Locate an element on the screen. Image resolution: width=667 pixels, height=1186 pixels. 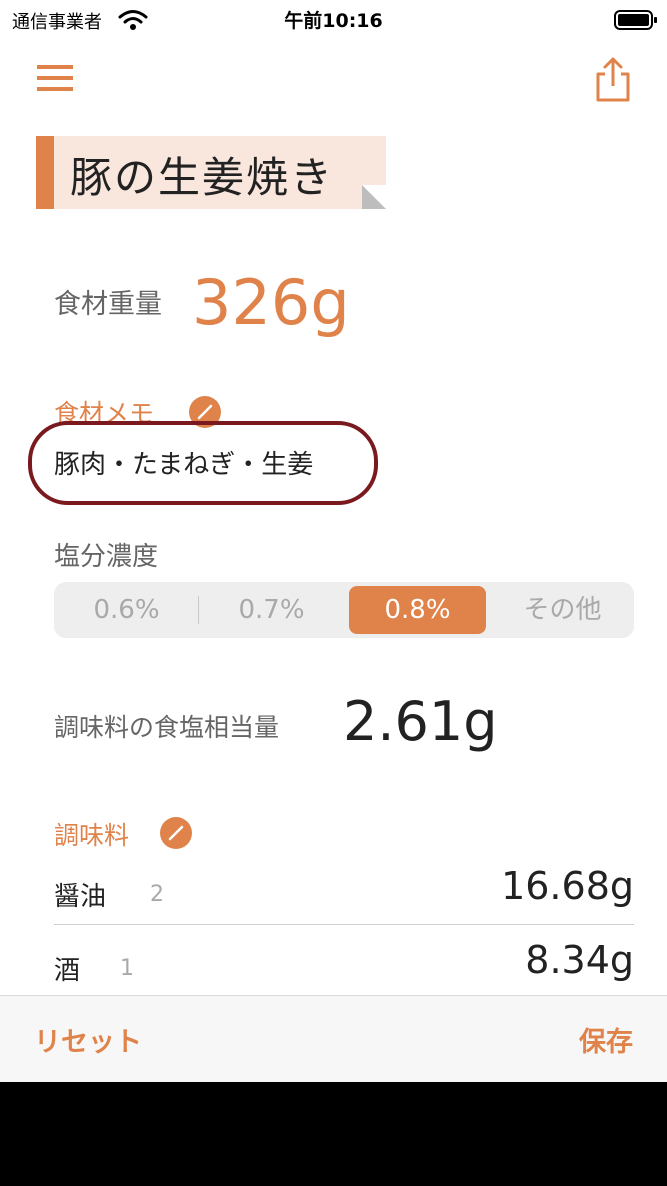
bottom-toolbar: リセット 保存 is located at coordinates (333, 1038).